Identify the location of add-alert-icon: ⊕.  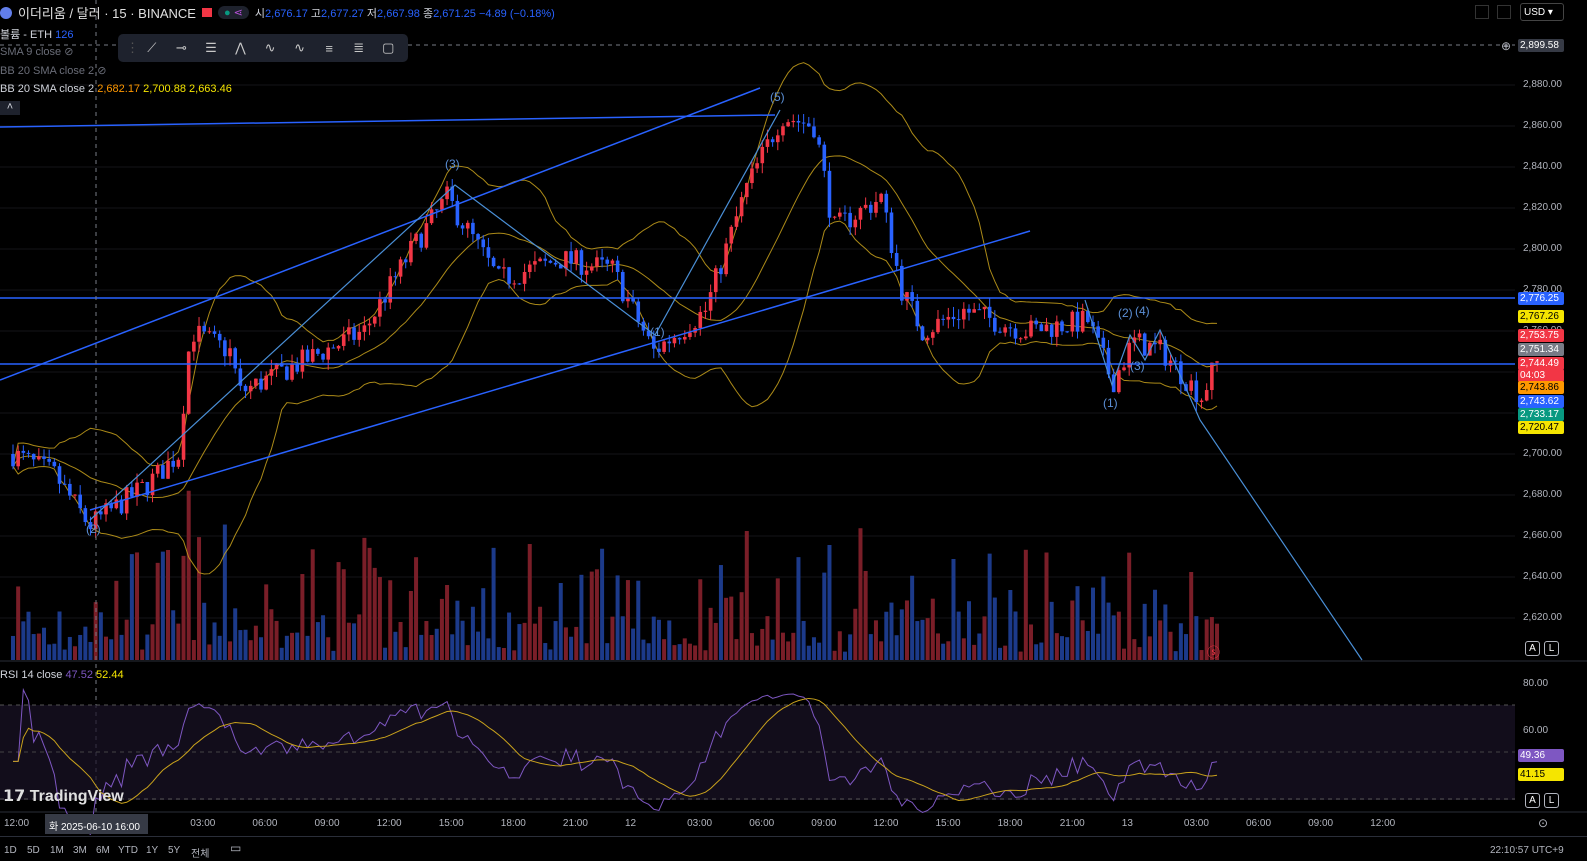
(1506, 46).